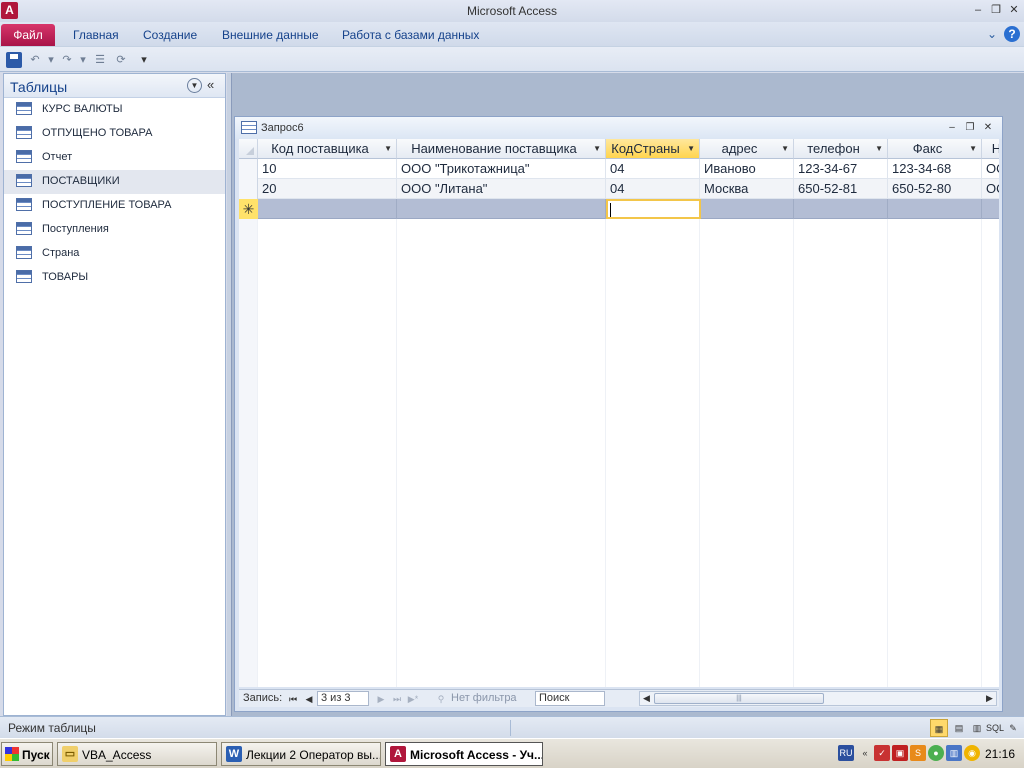 The height and width of the screenshot is (768, 1024). Describe the element at coordinates (1012, 34) in the screenshot. I see `help-icon: ?` at that location.